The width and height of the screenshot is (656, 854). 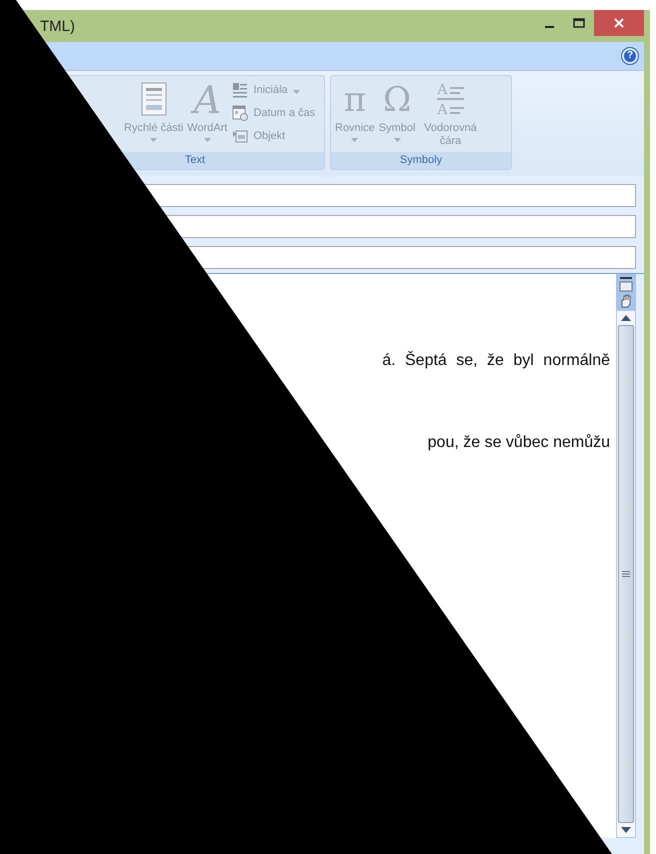 What do you see at coordinates (274, 136) in the screenshot?
I see `ribbon-button: Objekt` at bounding box center [274, 136].